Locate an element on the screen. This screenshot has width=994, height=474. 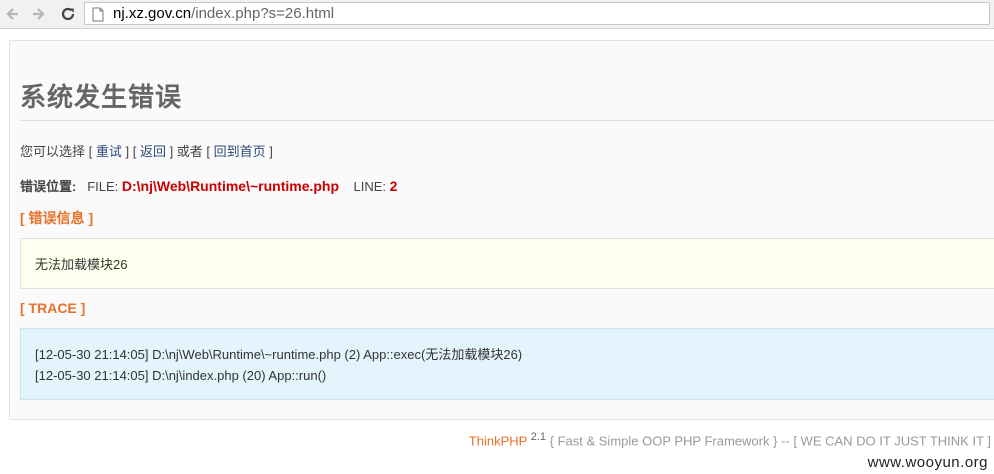
back-arrow-icon is located at coordinates (12, 14).